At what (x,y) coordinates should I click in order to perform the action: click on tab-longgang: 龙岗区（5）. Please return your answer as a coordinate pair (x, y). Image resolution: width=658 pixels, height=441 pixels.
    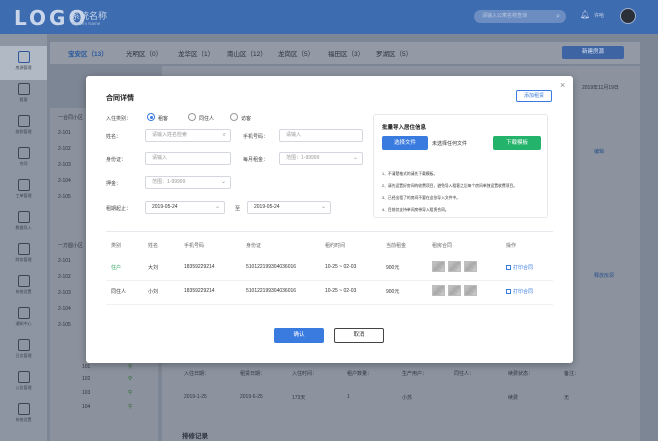
    Looking at the image, I should click on (296, 53).